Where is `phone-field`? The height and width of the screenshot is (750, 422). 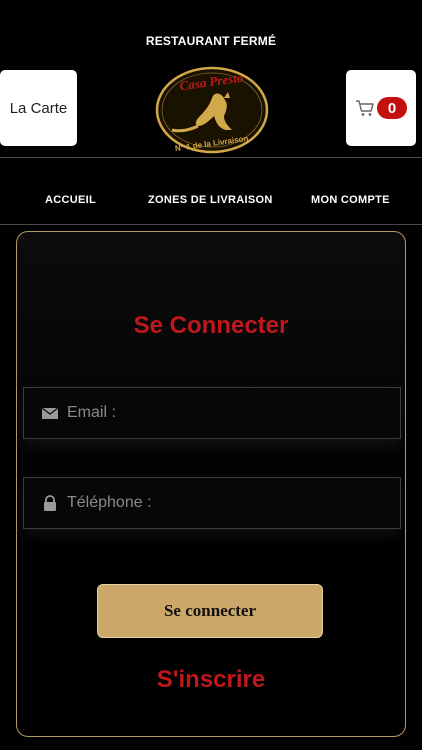
phone-field is located at coordinates (212, 503).